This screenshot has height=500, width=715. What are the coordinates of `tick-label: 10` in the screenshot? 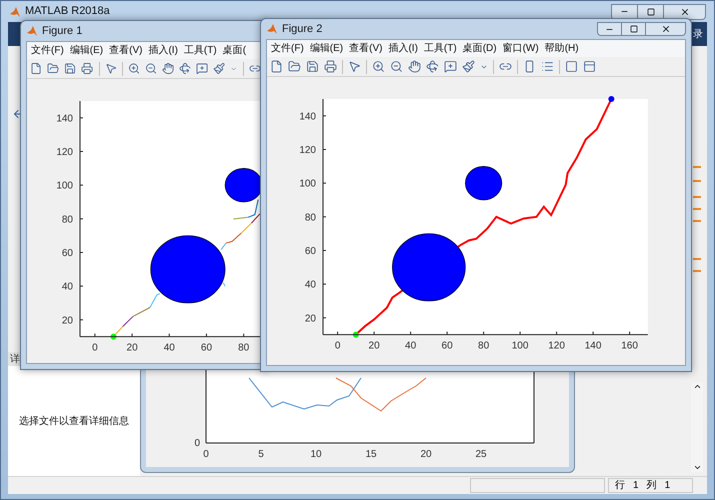 It's located at (316, 454).